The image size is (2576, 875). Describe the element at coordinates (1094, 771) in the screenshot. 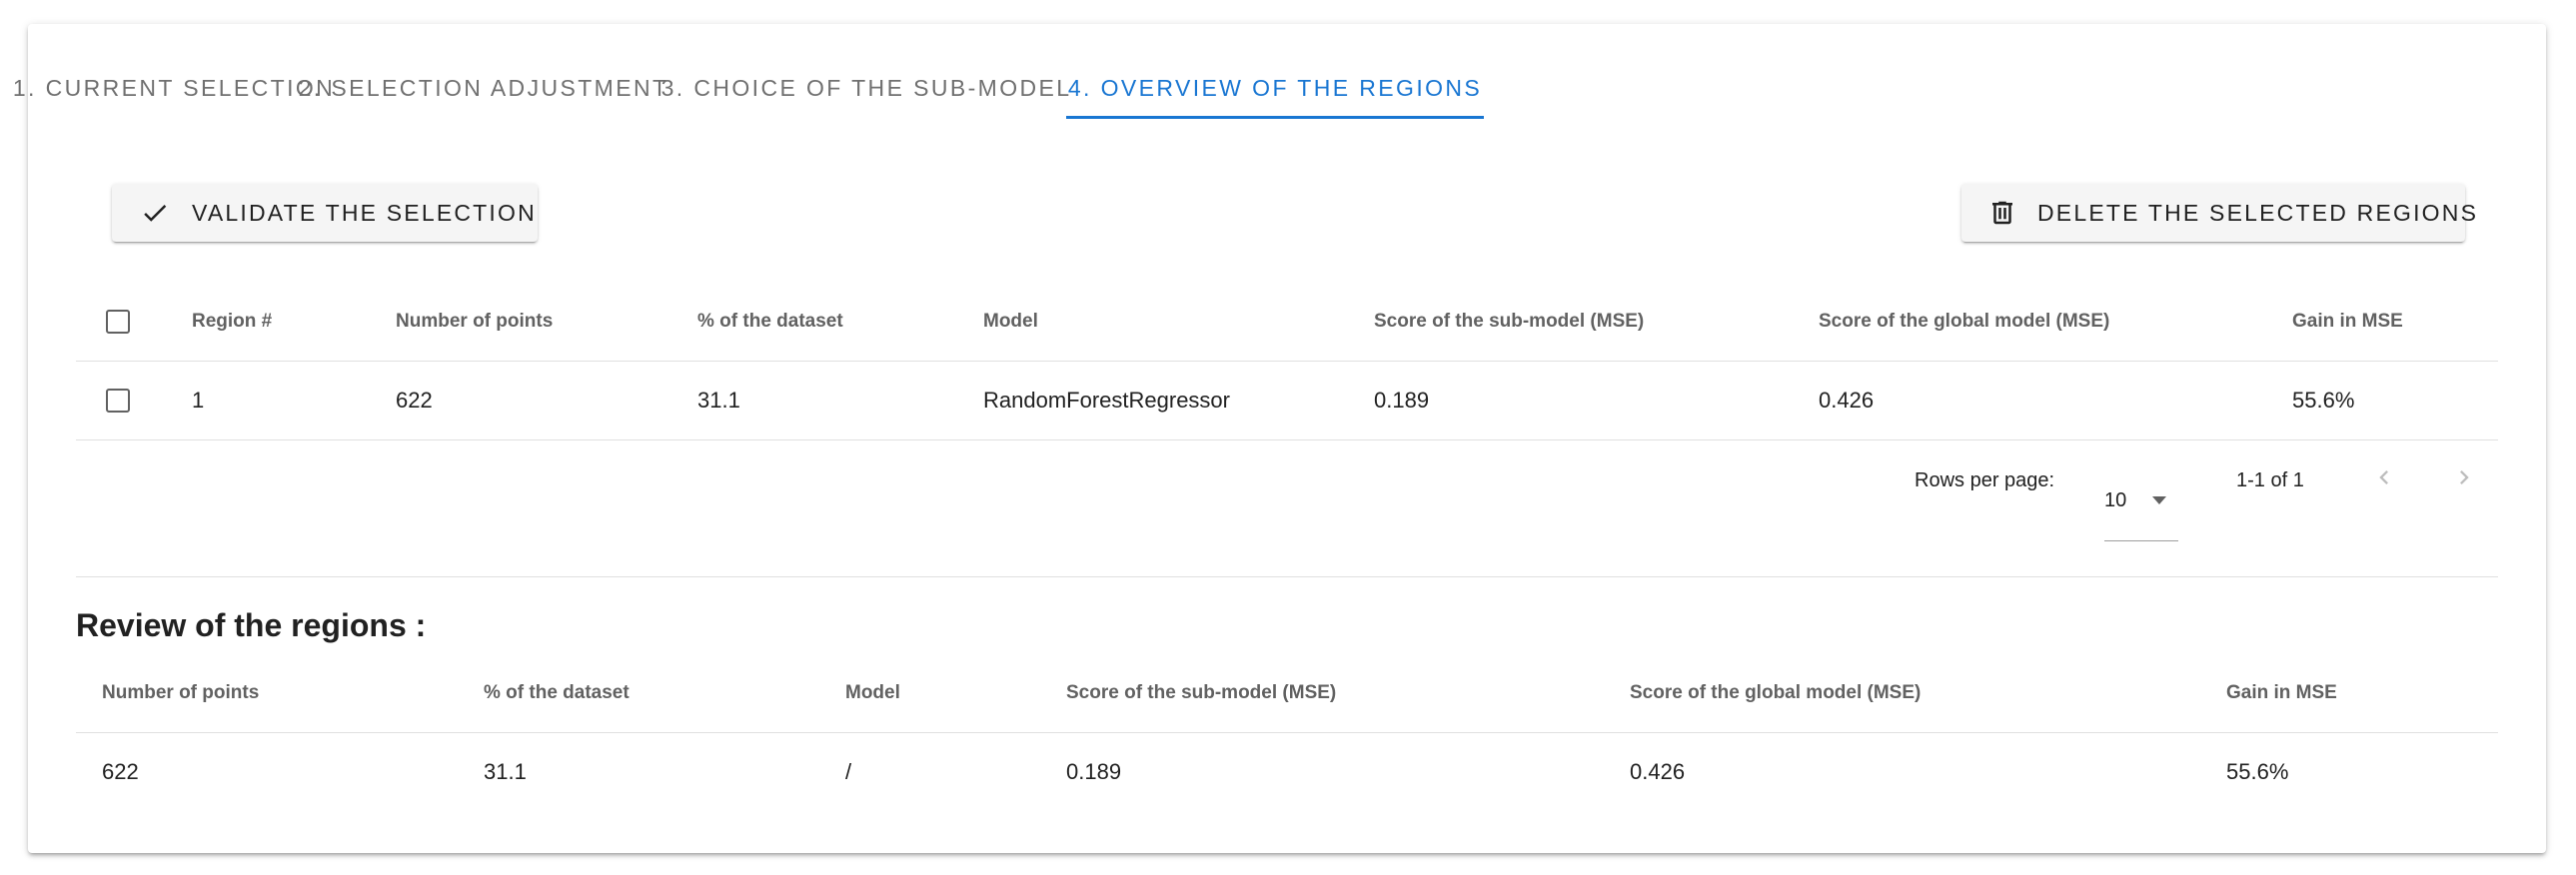

I see `review-cell-sub-model-score: 0.189` at that location.